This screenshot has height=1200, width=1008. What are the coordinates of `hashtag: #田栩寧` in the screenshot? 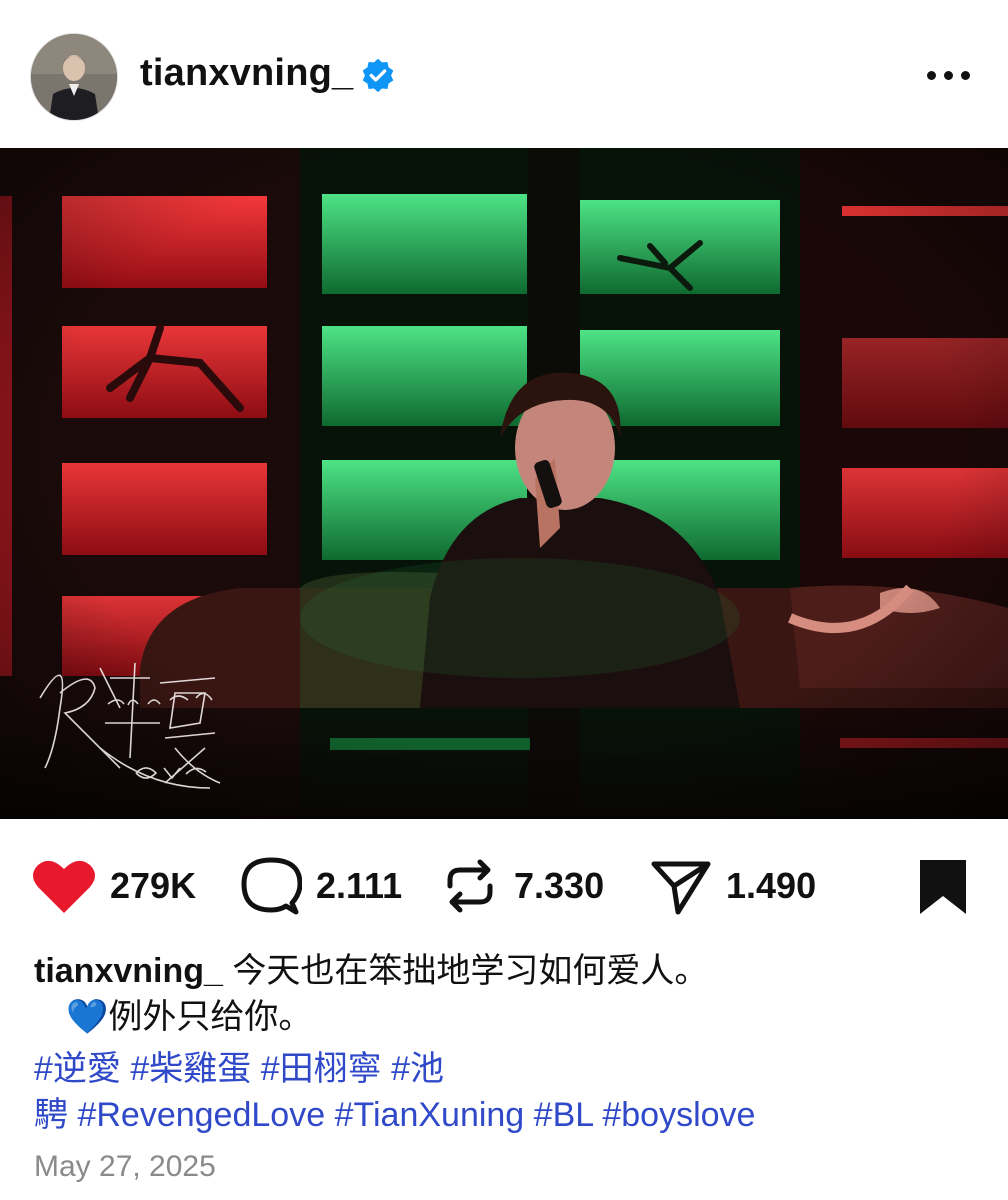 It's located at (321, 1069).